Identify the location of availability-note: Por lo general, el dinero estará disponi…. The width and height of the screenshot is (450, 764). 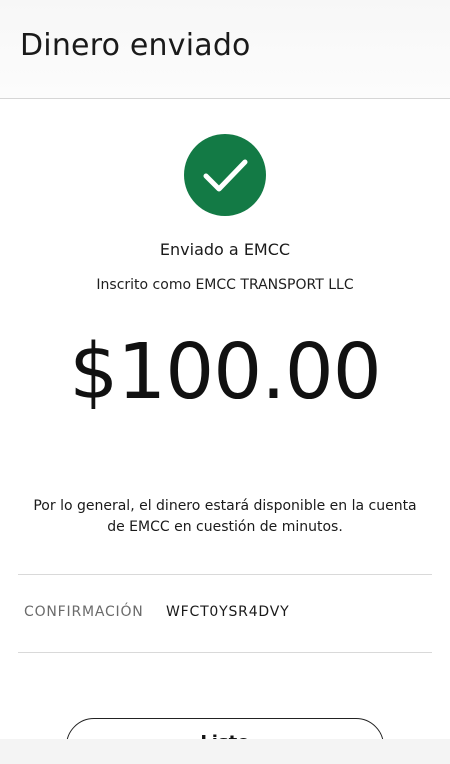
(225, 516).